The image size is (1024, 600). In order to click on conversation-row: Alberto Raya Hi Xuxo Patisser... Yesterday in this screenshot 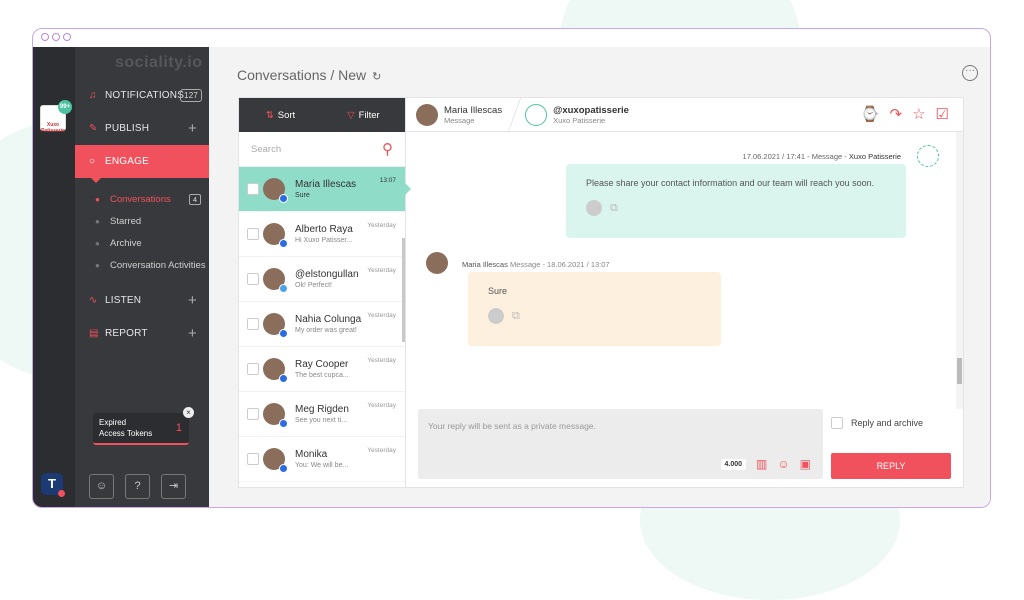, I will do `click(322, 234)`.